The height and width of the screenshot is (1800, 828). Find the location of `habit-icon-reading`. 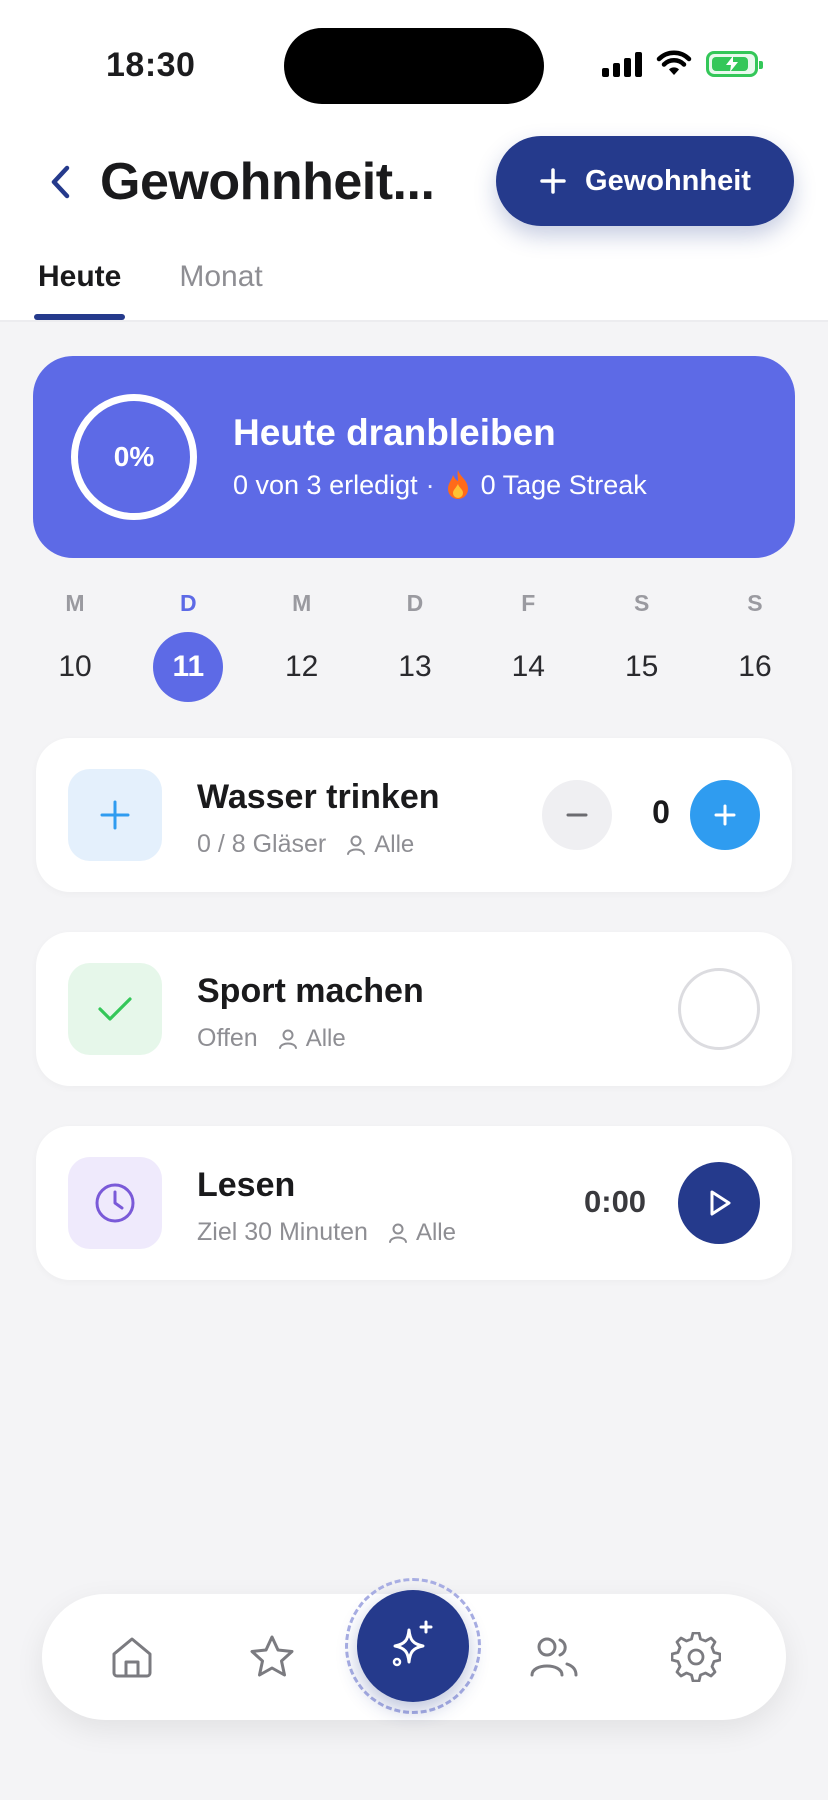

habit-icon-reading is located at coordinates (115, 1203).